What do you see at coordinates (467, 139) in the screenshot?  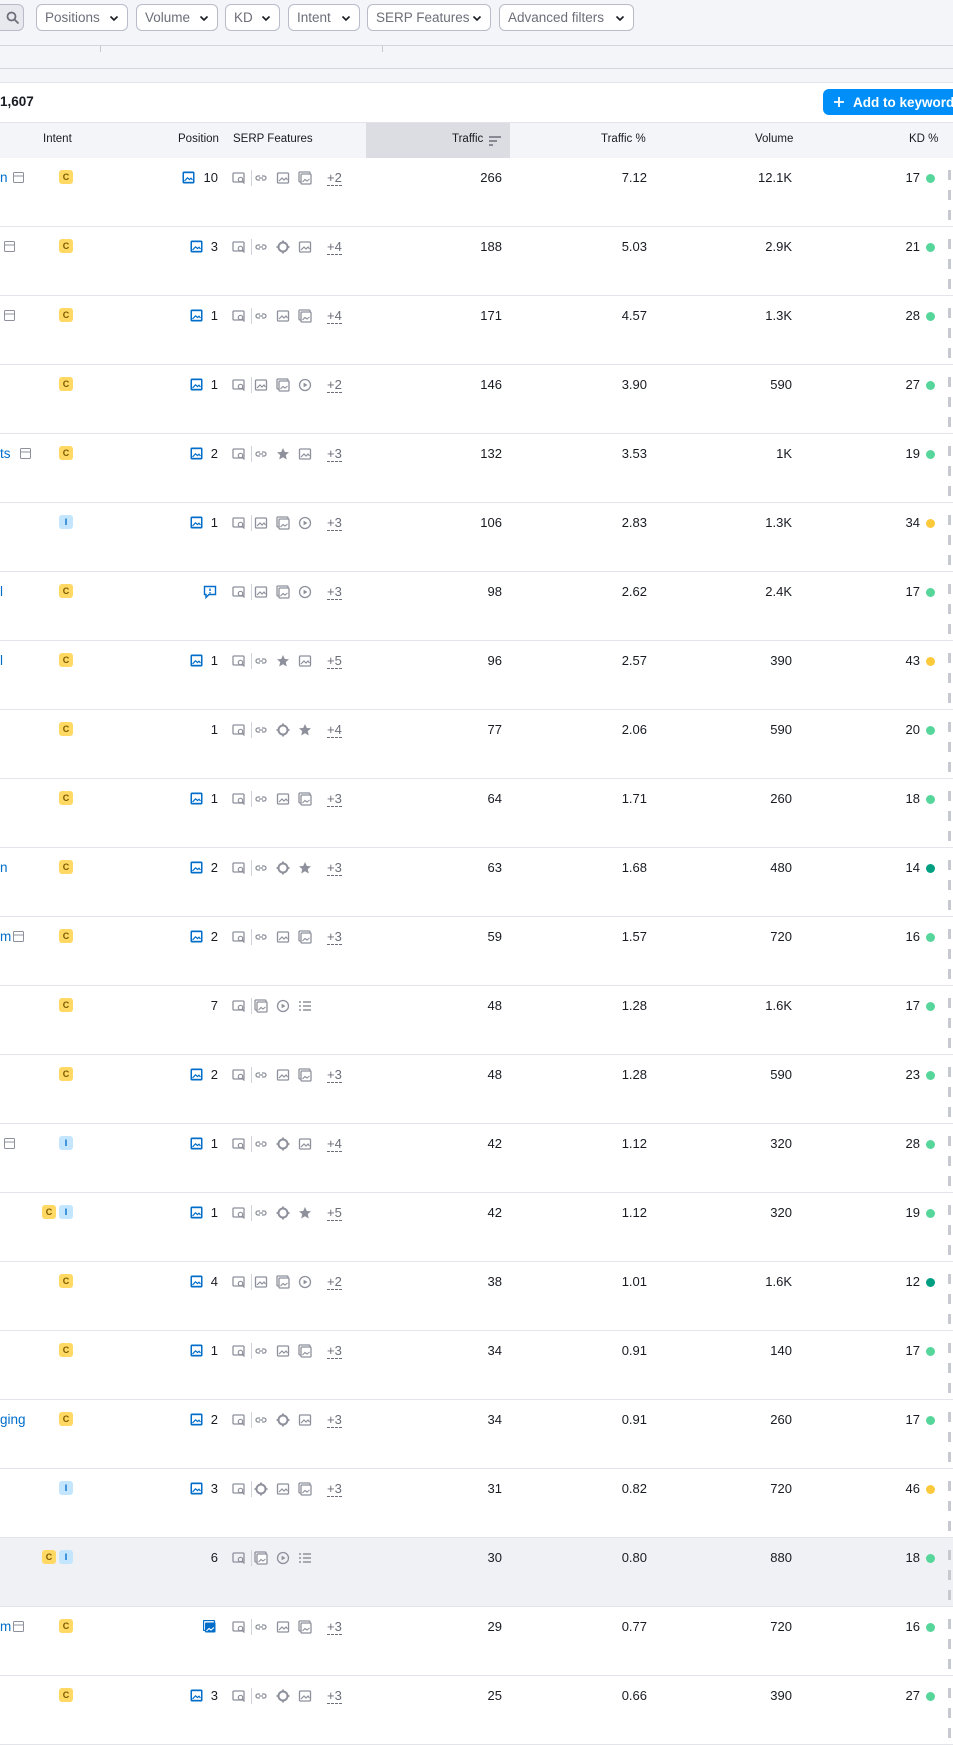 I see `column-traffic: Traffic` at bounding box center [467, 139].